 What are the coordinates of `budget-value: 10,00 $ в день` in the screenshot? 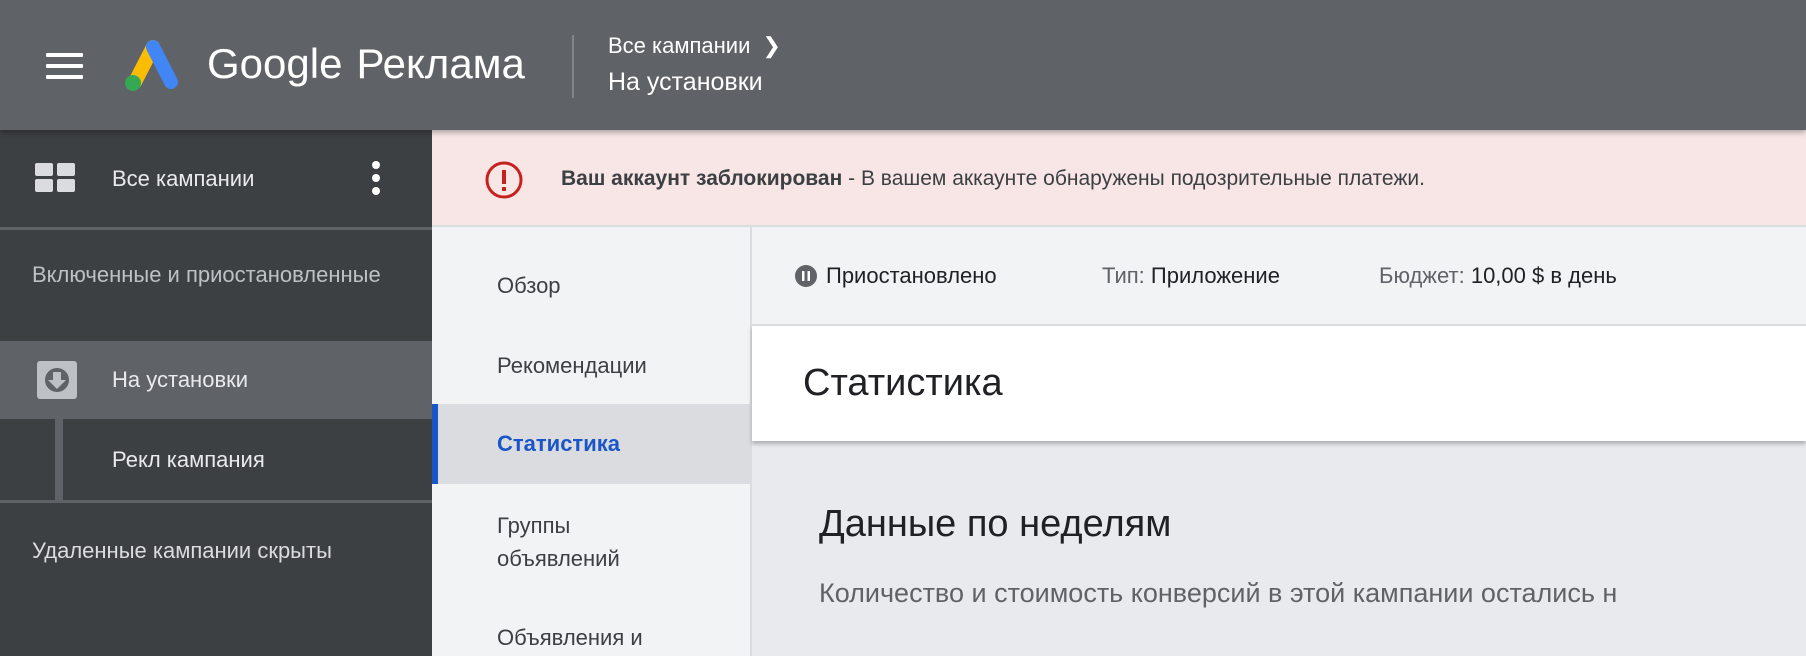 It's located at (1543, 275).